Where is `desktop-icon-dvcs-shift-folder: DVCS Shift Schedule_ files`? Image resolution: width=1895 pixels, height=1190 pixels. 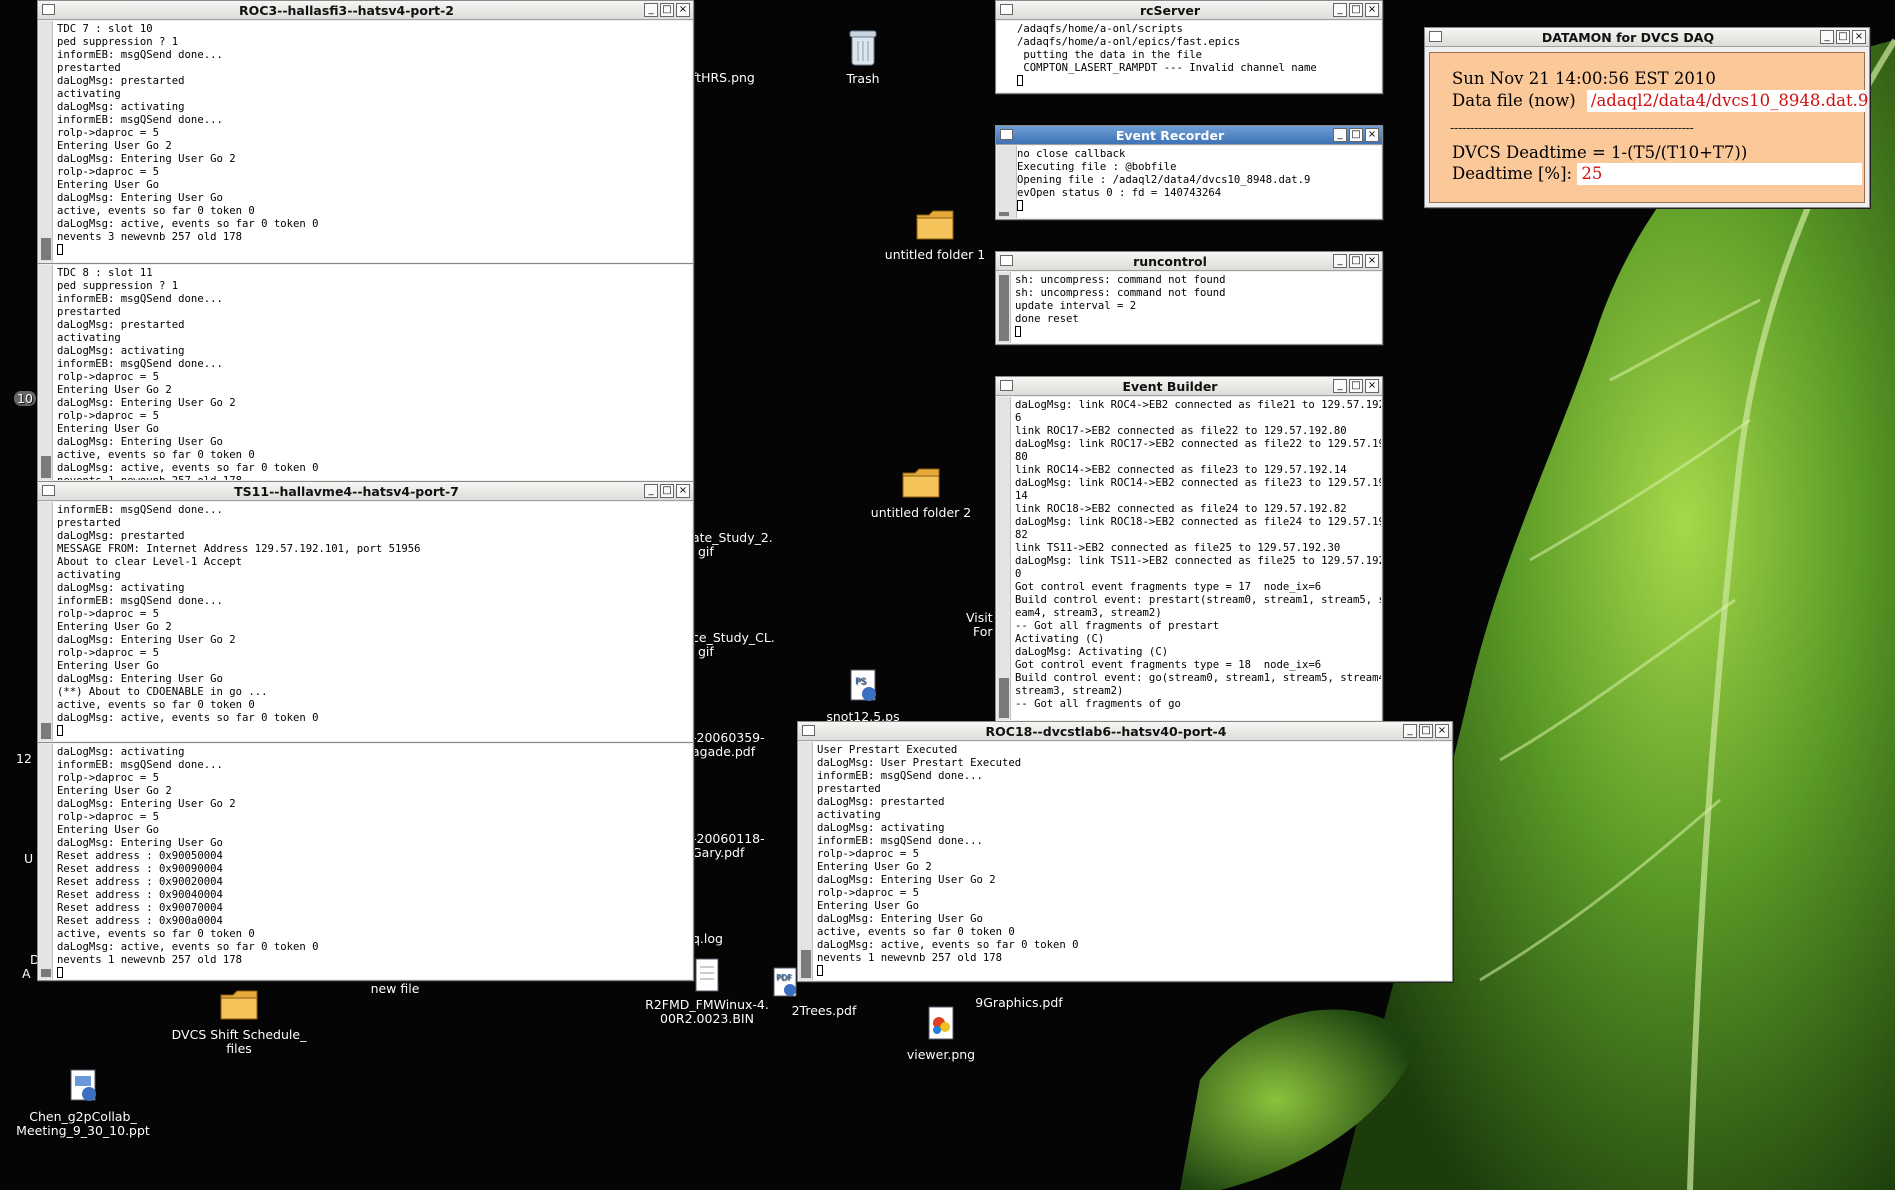 desktop-icon-dvcs-shift-folder: DVCS Shift Schedule_ files is located at coordinates (239, 1020).